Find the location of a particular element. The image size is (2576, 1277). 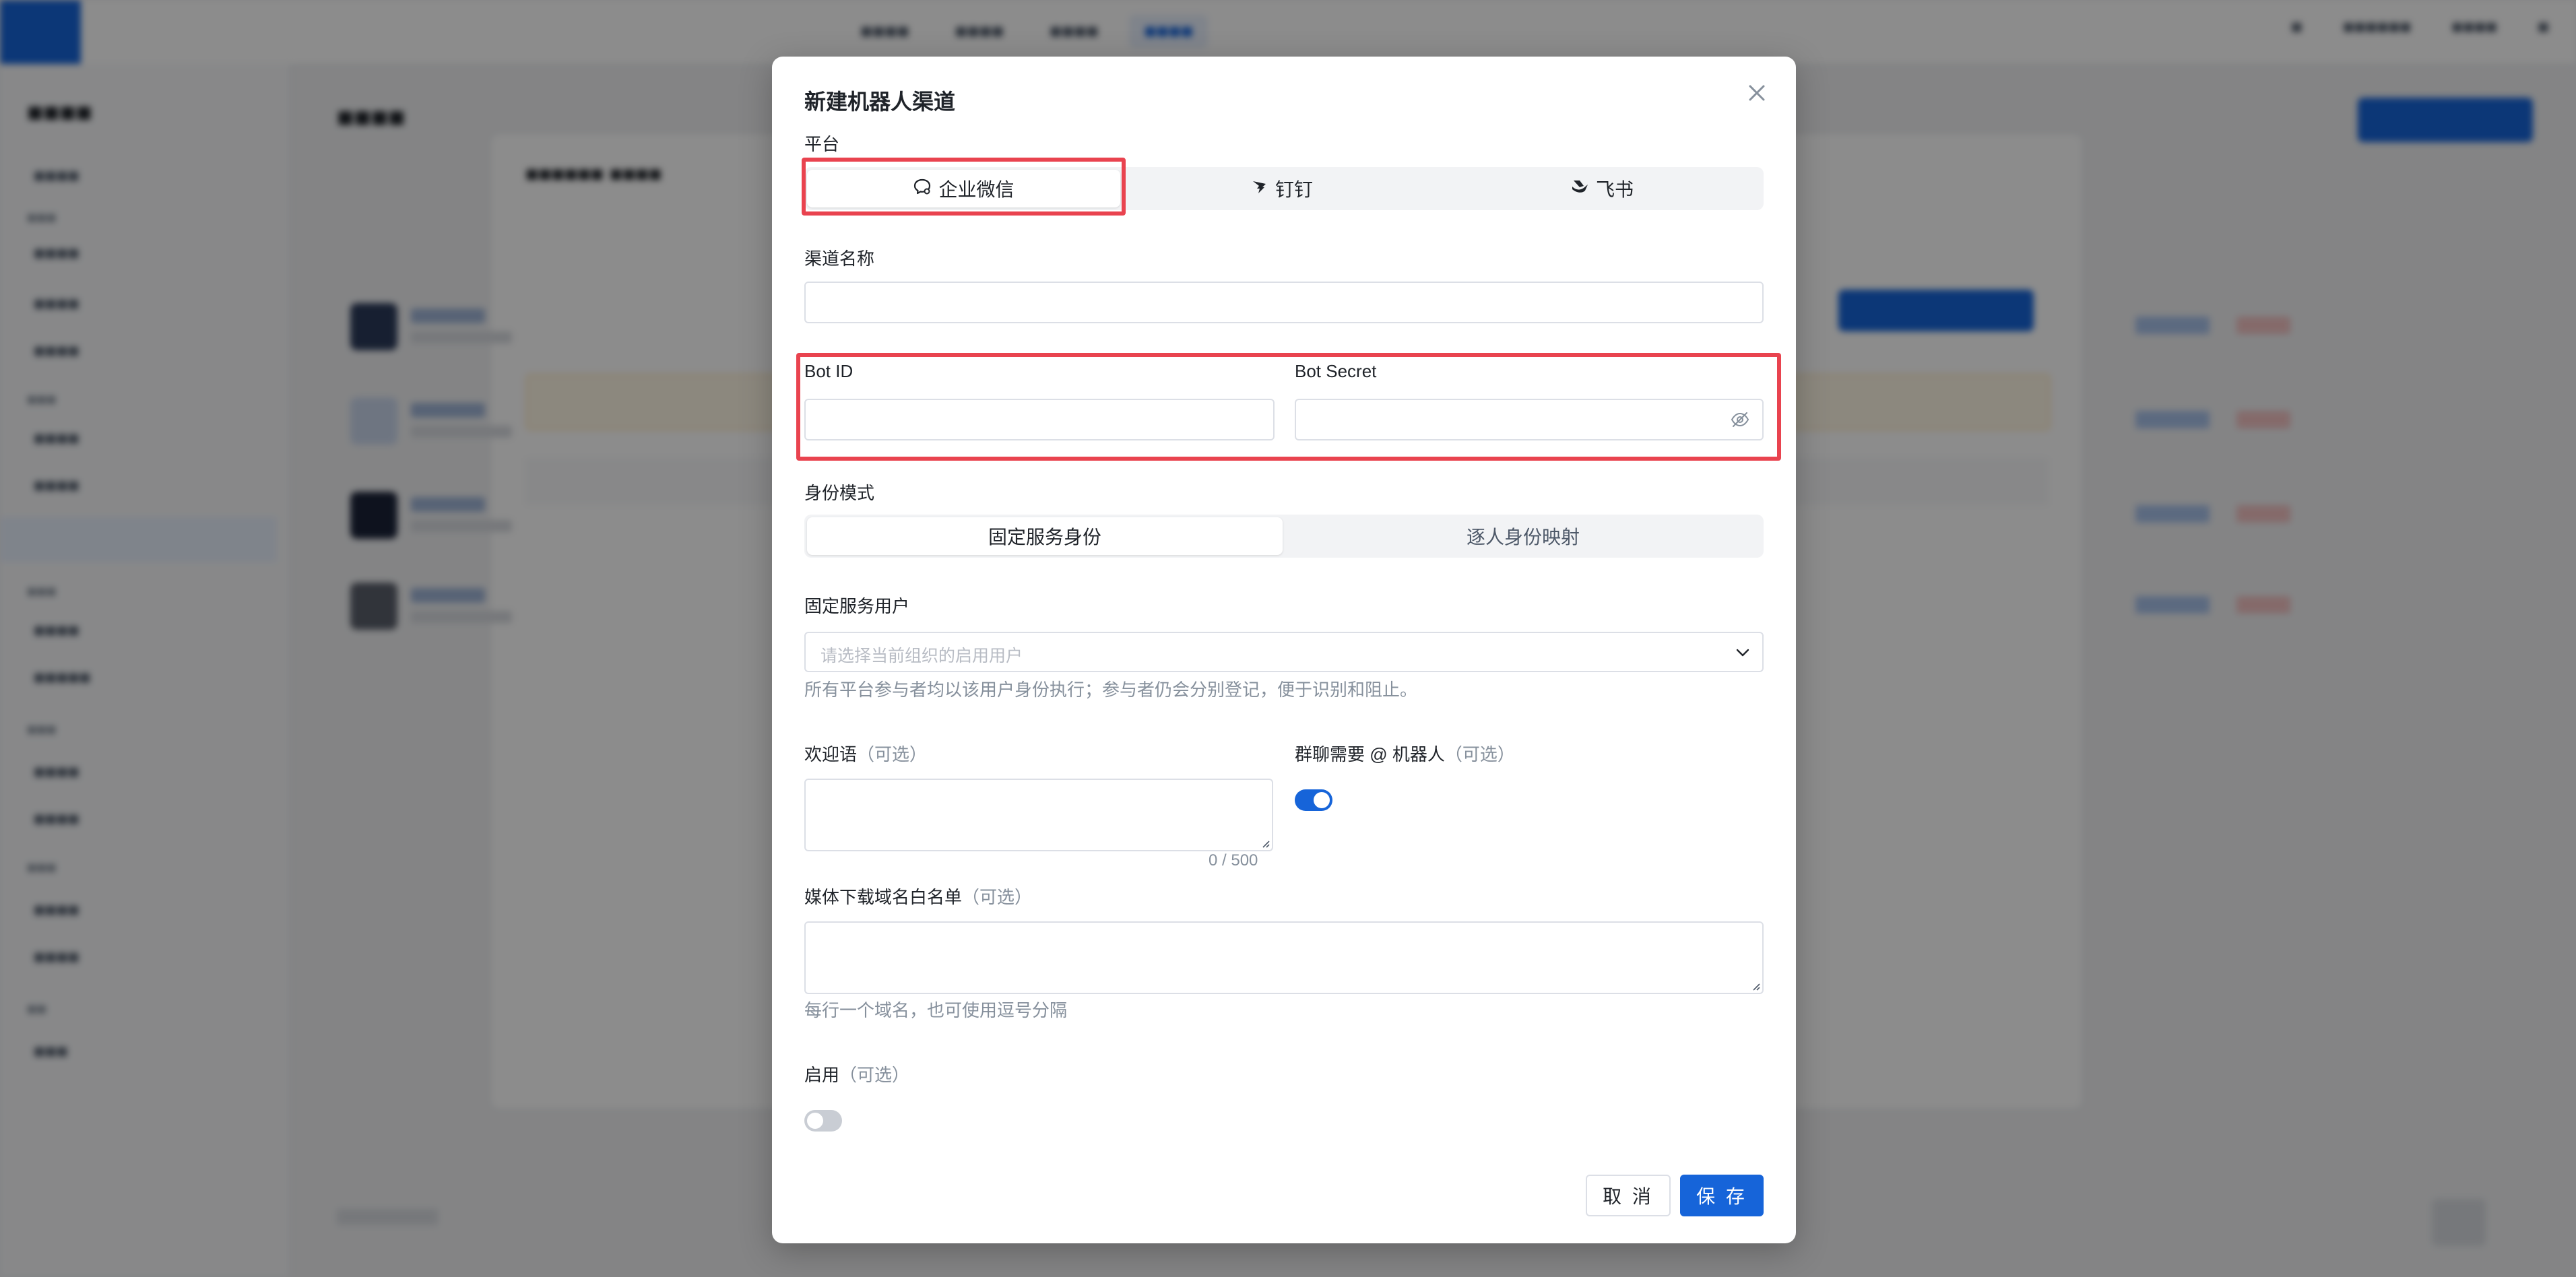

group-mention-toggle is located at coordinates (1313, 800).